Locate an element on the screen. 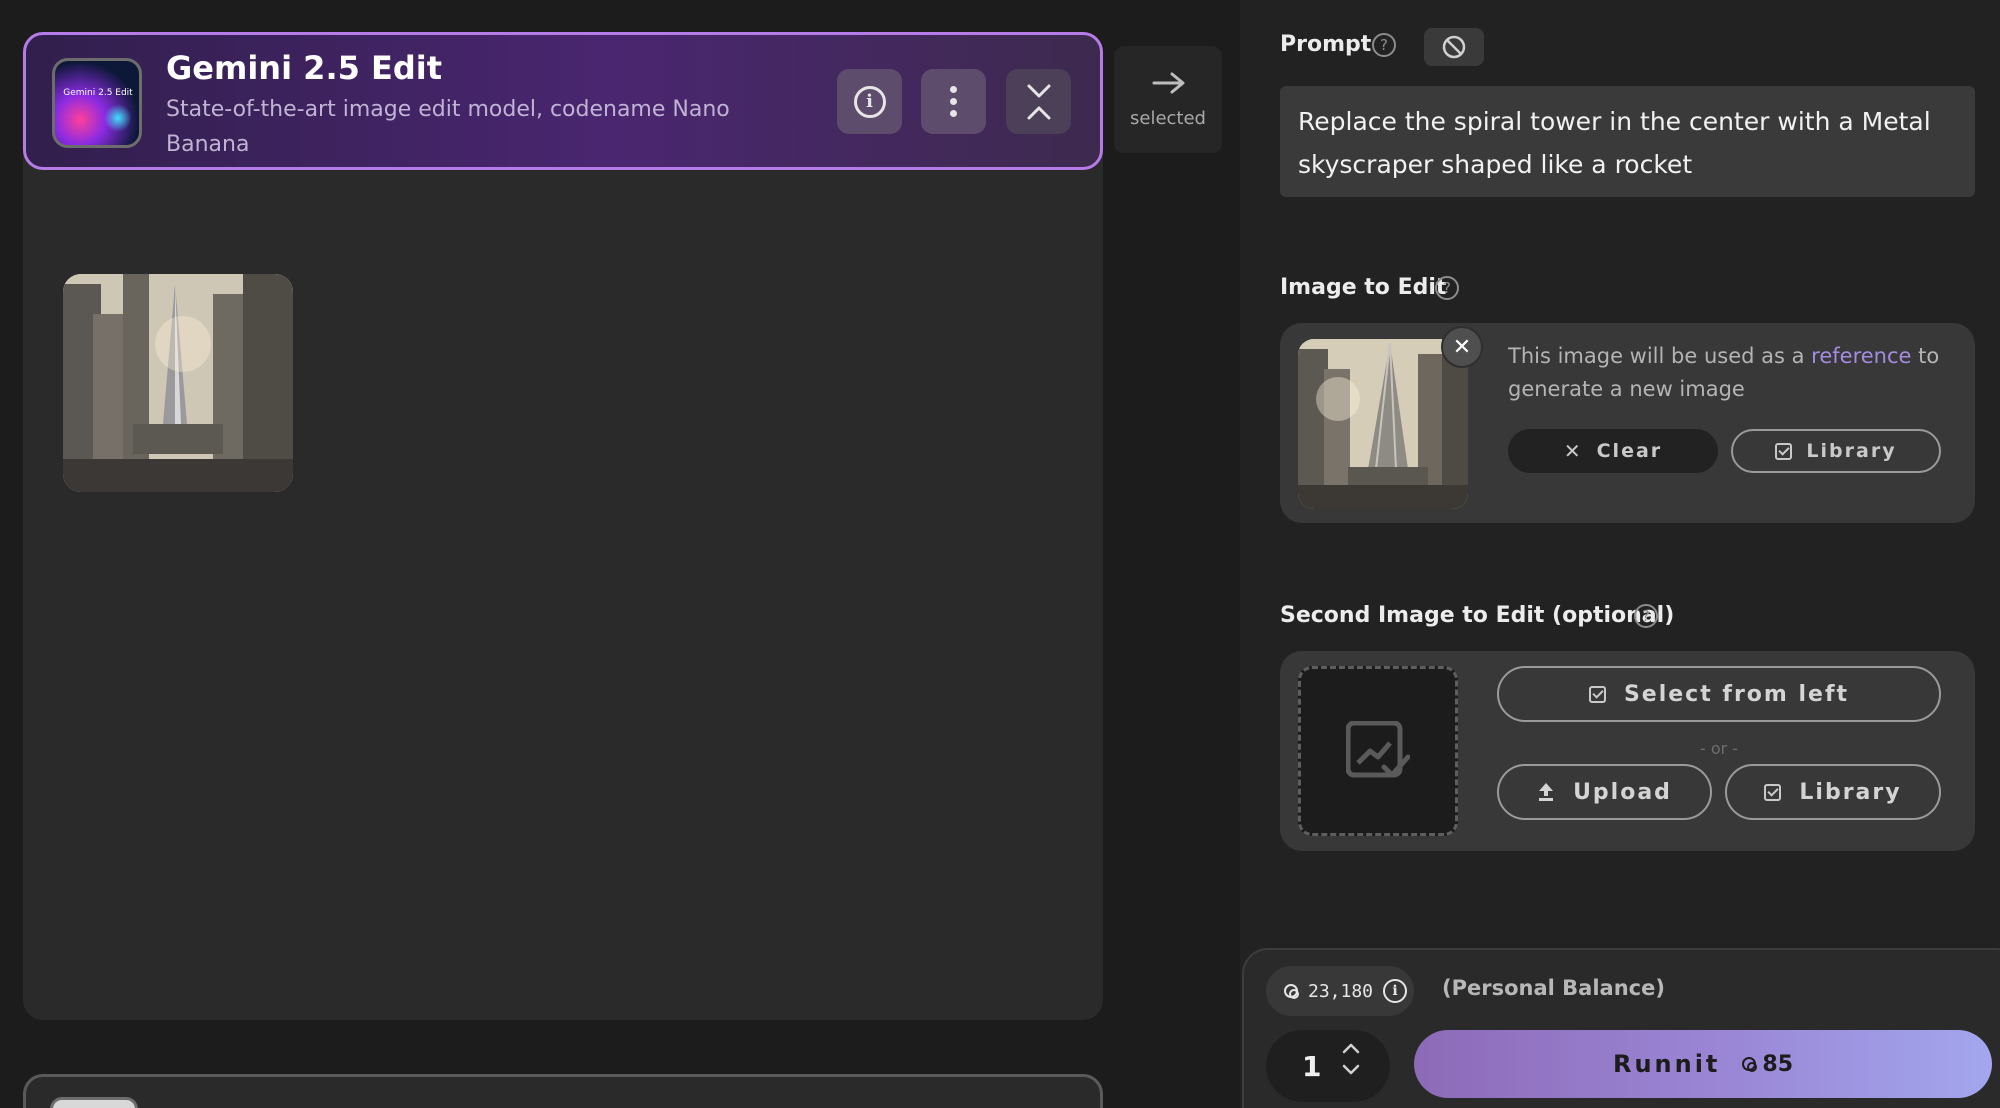  balance-value: 23,180 is located at coordinates (1341, 991).